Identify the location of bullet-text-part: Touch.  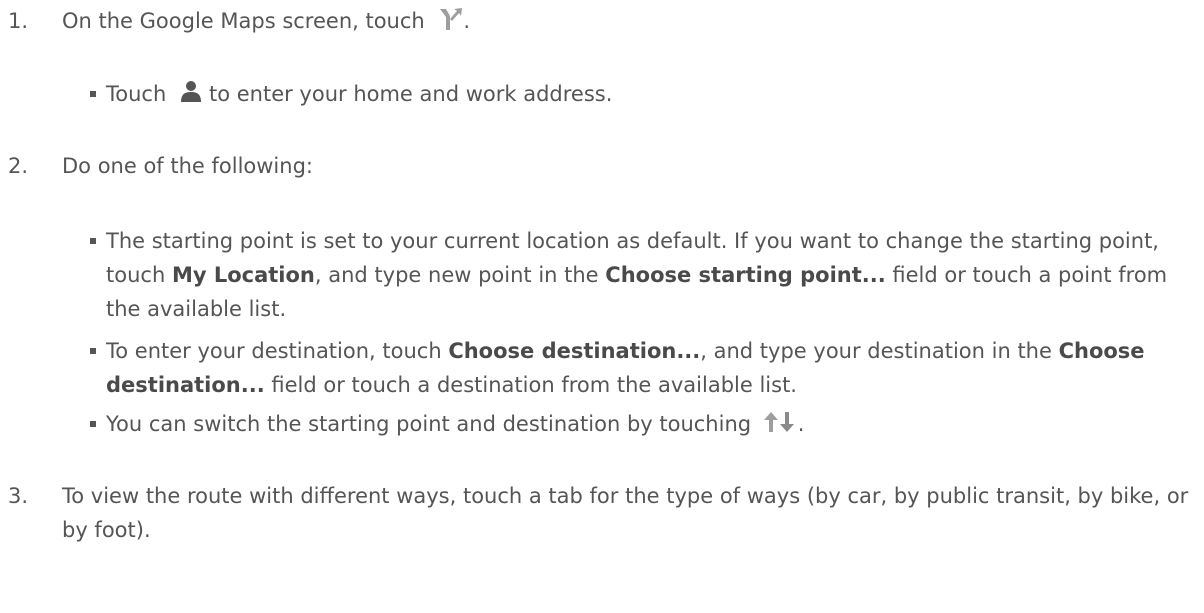
(136, 94).